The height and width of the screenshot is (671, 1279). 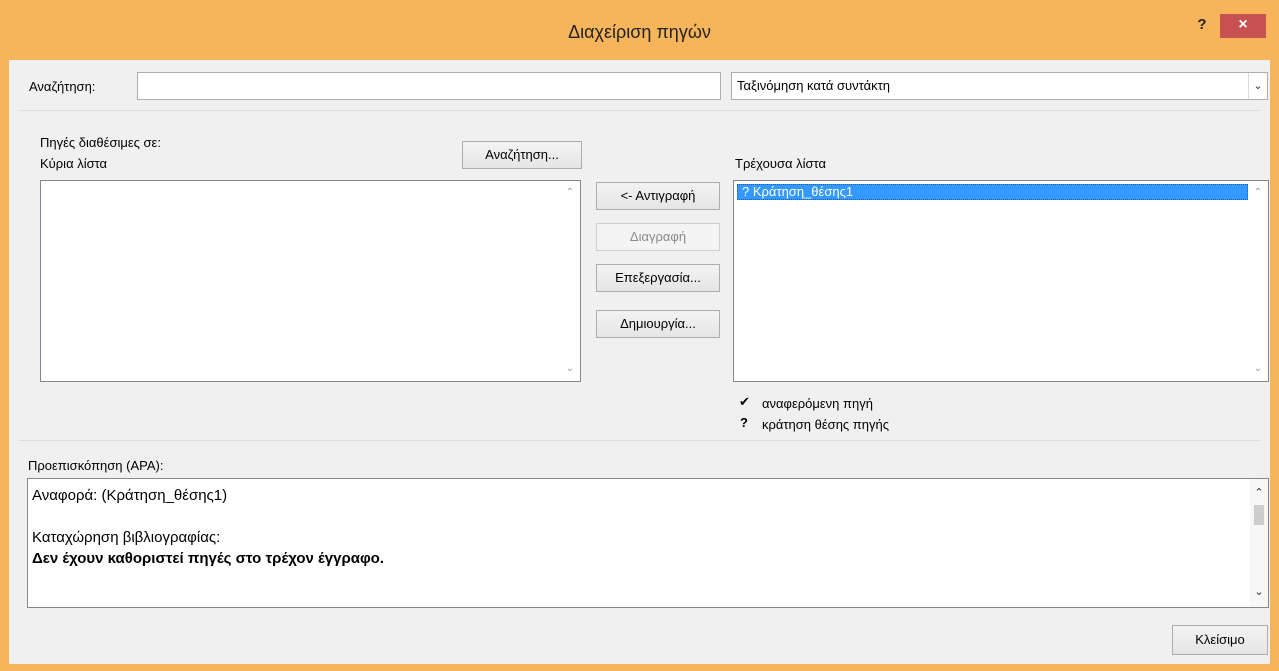 I want to click on copy-button: <- Αντιγραφή, so click(x=658, y=196).